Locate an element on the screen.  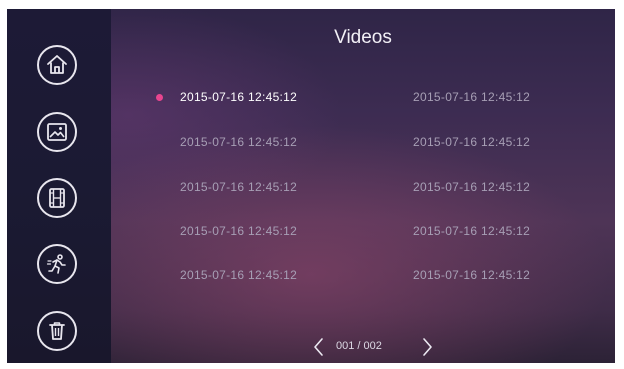
chevron-left-icon is located at coordinates (318, 347).